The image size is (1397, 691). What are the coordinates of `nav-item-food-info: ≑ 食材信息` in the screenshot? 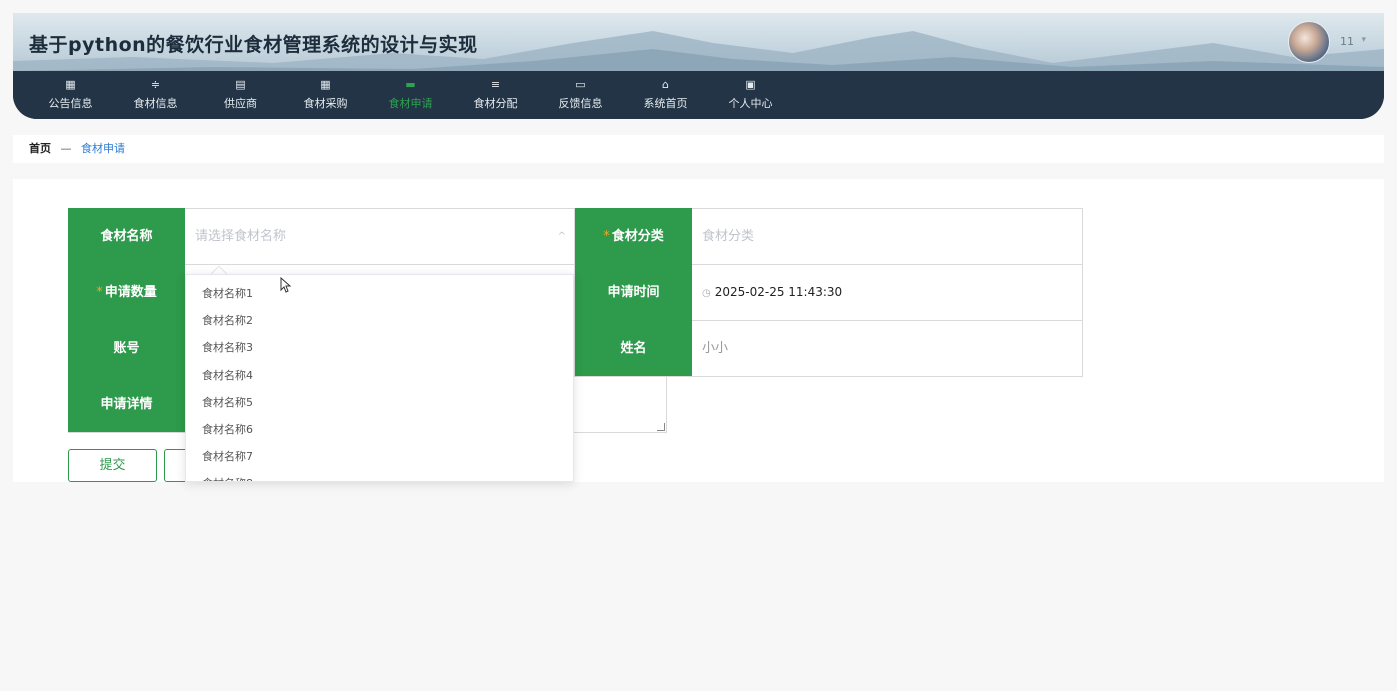 It's located at (155, 95).